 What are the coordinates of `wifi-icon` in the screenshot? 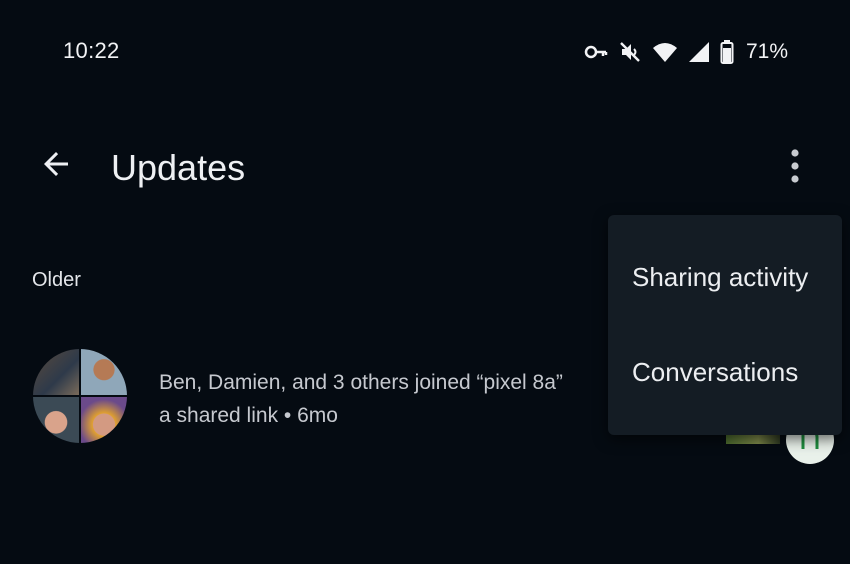 It's located at (664, 52).